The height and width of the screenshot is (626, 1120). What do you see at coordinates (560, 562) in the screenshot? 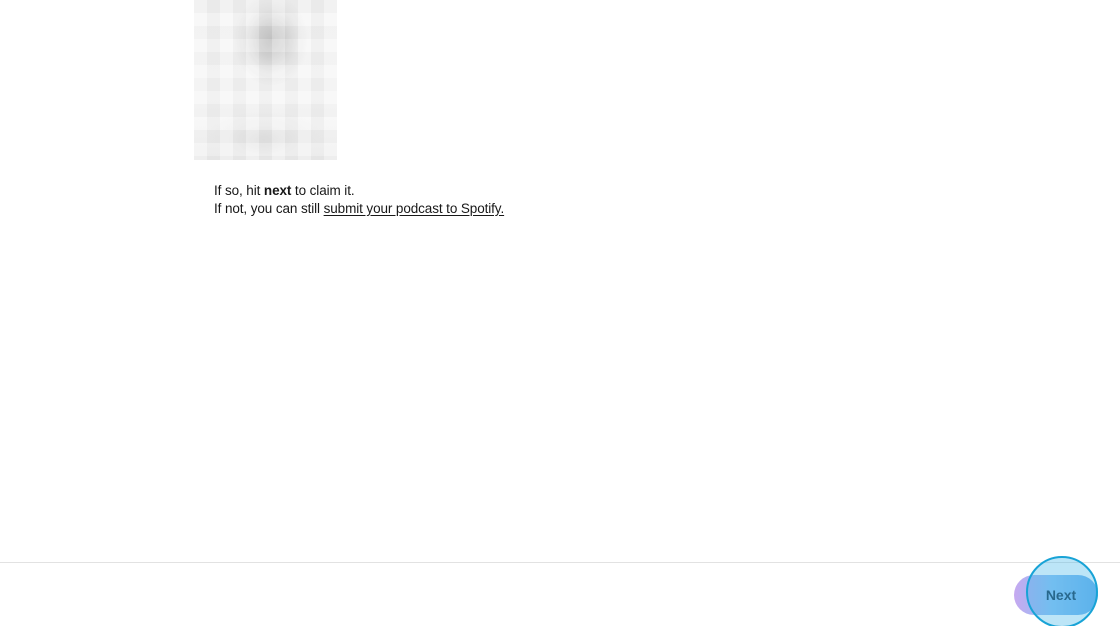
I see `footer-divider` at bounding box center [560, 562].